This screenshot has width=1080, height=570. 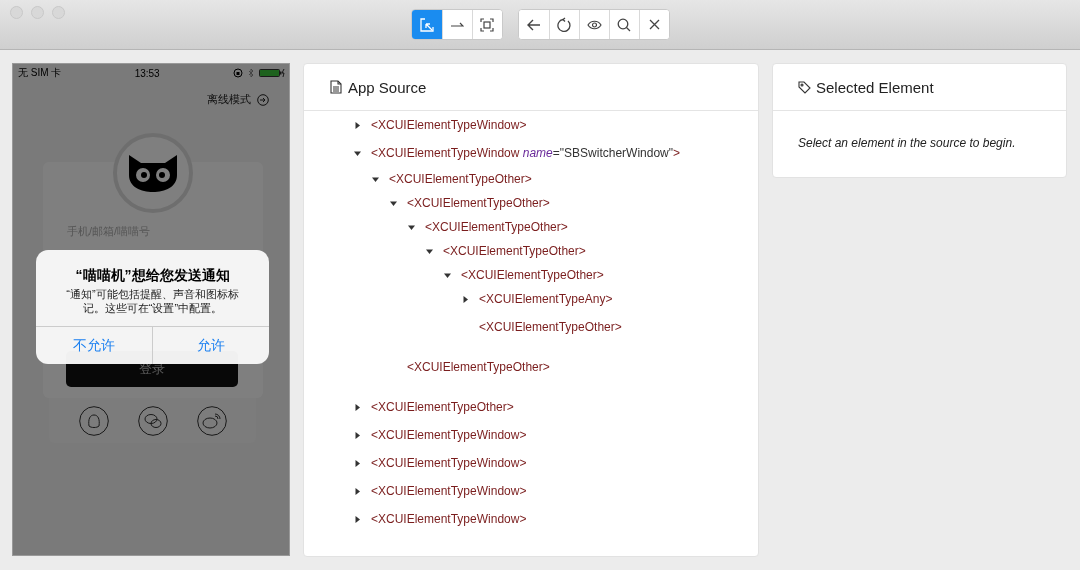 What do you see at coordinates (804, 87) in the screenshot?
I see `tag-icon` at bounding box center [804, 87].